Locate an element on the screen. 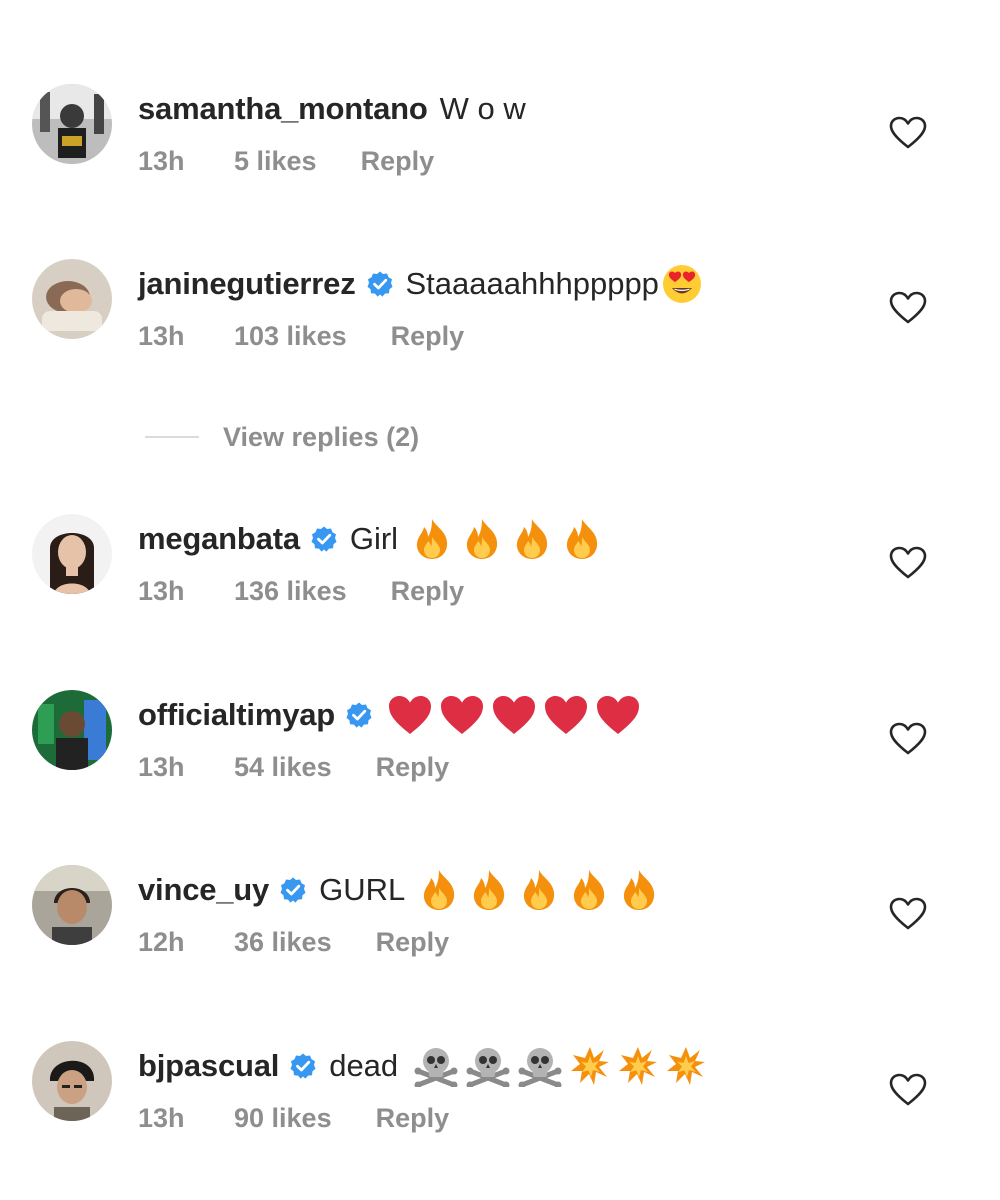 The image size is (1000, 1200). comment-header: meganbata Girl is located at coordinates (371, 539).